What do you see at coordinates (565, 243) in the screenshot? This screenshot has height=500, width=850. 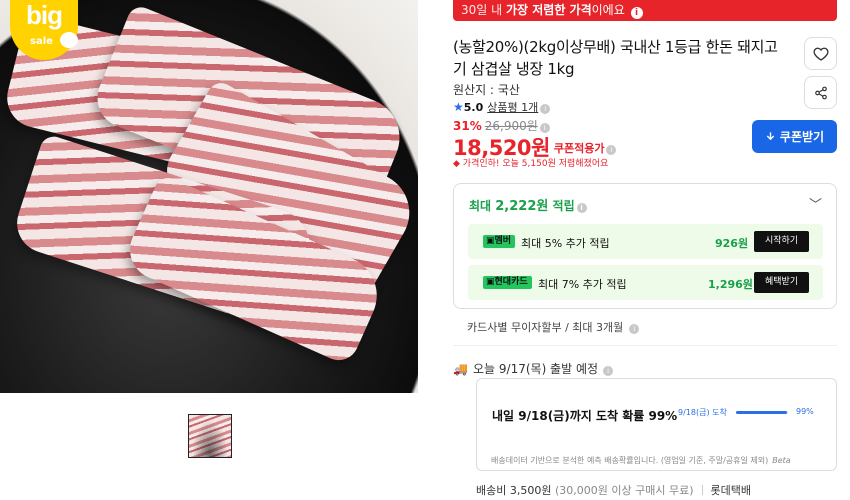 I see `reward-row-text: 최대 5% 추가 적립` at bounding box center [565, 243].